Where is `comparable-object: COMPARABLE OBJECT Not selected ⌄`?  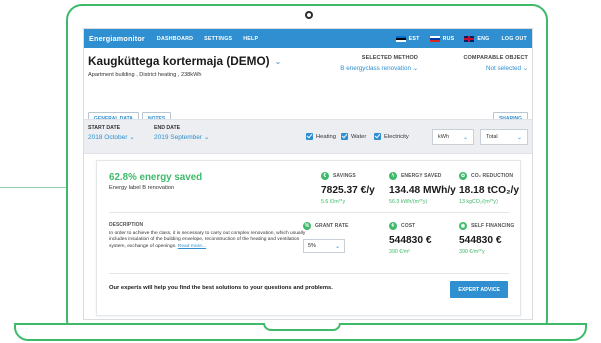
comparable-object: COMPARABLE OBJECT Not selected ⌄ is located at coordinates (495, 63).